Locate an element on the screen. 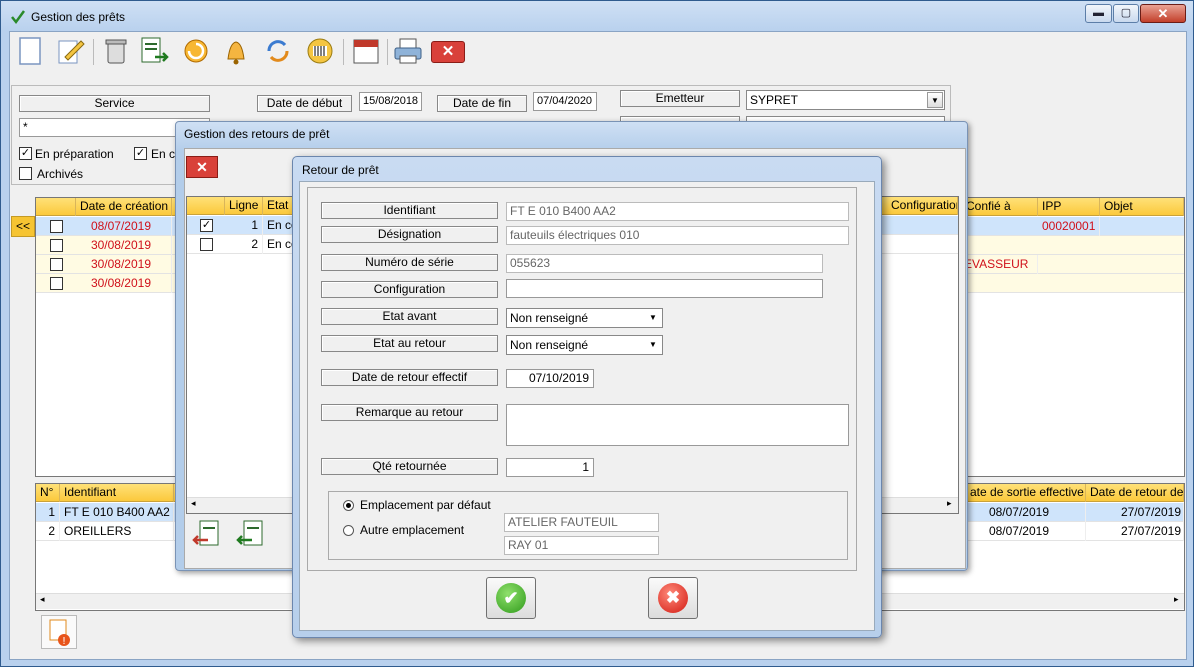  qte-label: Qté retournée is located at coordinates (409, 466).